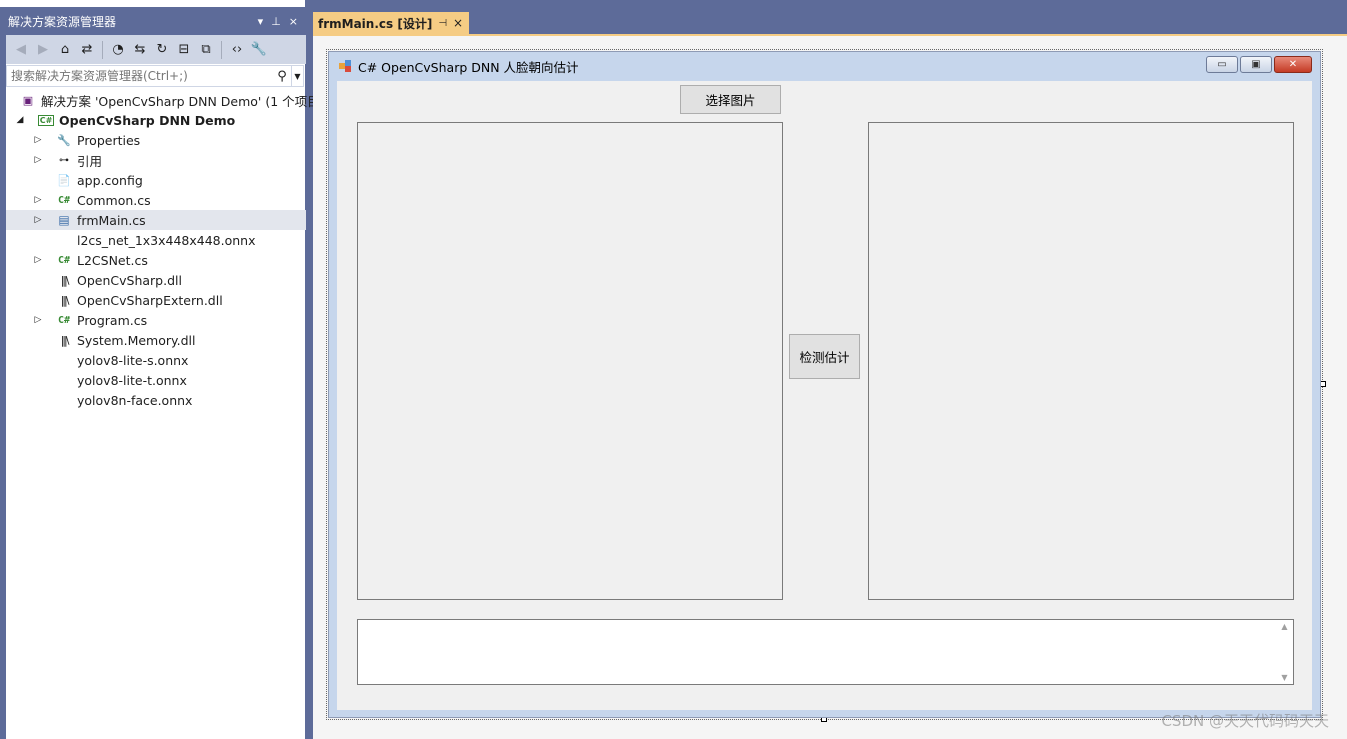 The image size is (1347, 739). I want to click on solution-icon: ▣, so click(28, 100).